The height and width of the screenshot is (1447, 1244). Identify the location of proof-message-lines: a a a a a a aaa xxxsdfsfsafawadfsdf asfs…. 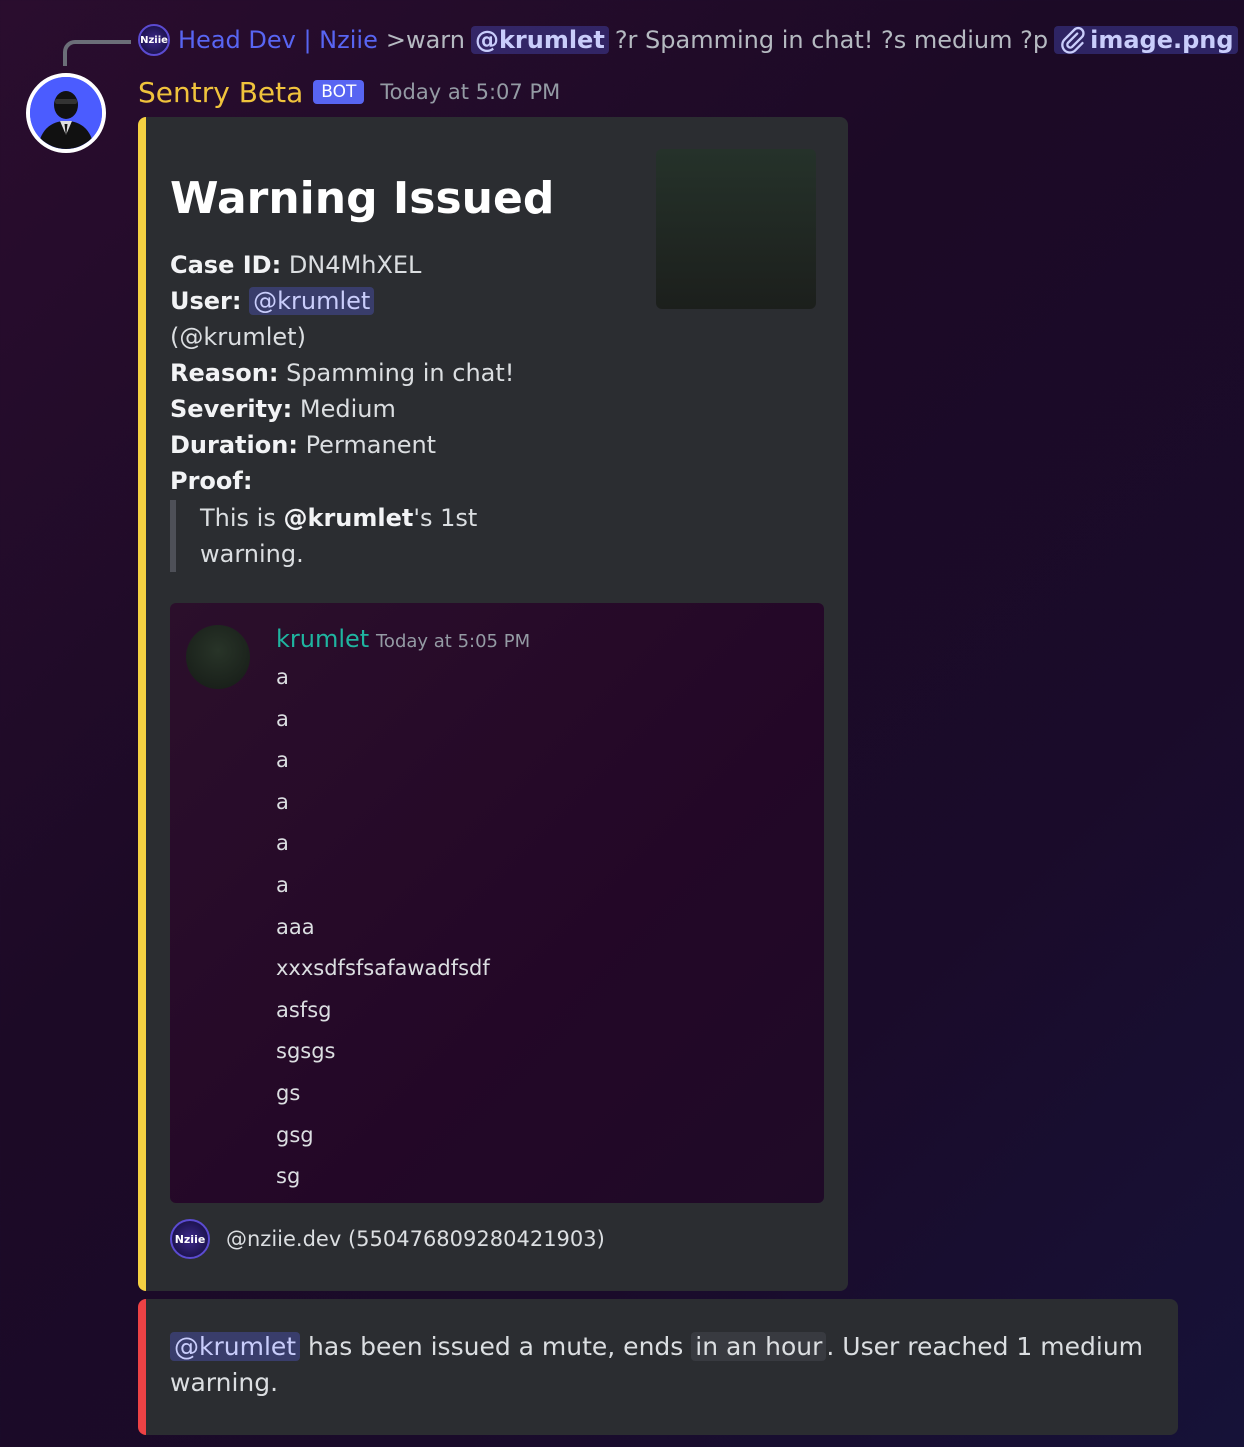
(383, 931).